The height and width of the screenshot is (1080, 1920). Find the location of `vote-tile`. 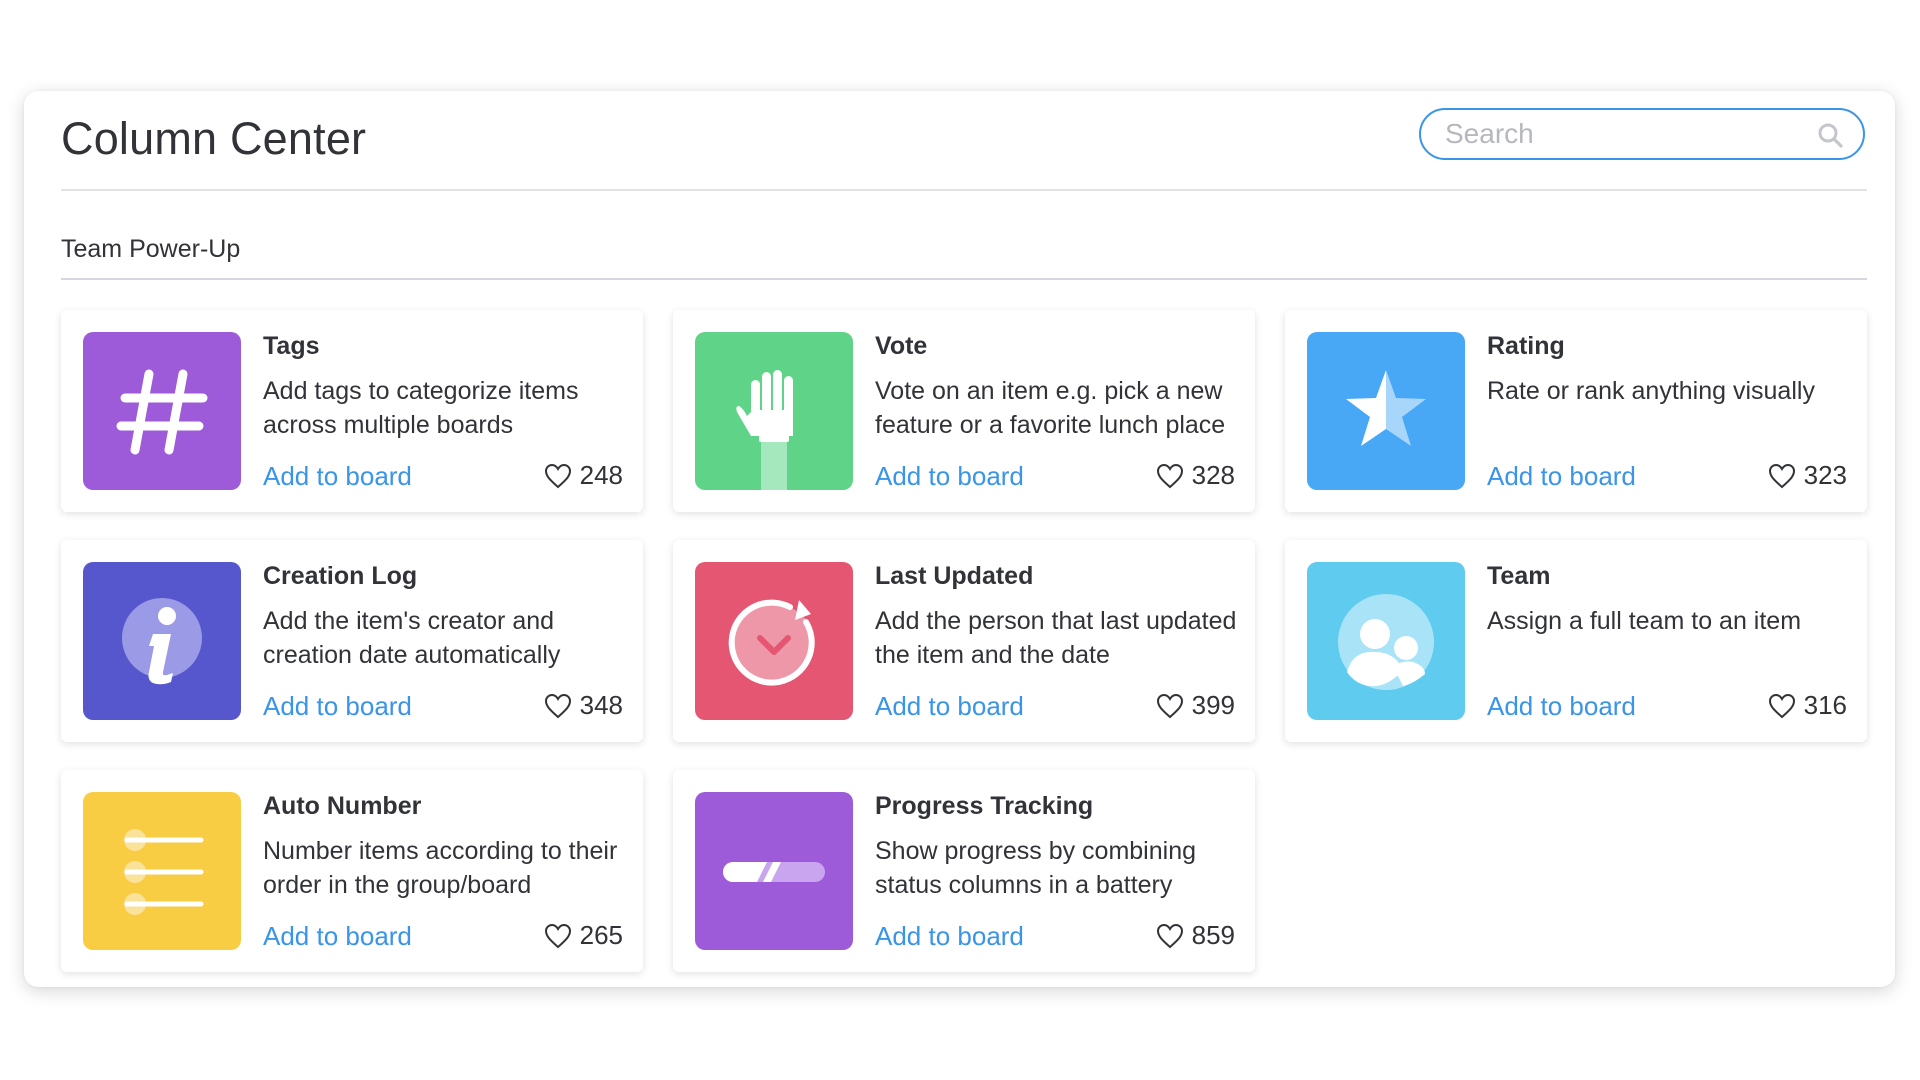

vote-tile is located at coordinates (774, 411).